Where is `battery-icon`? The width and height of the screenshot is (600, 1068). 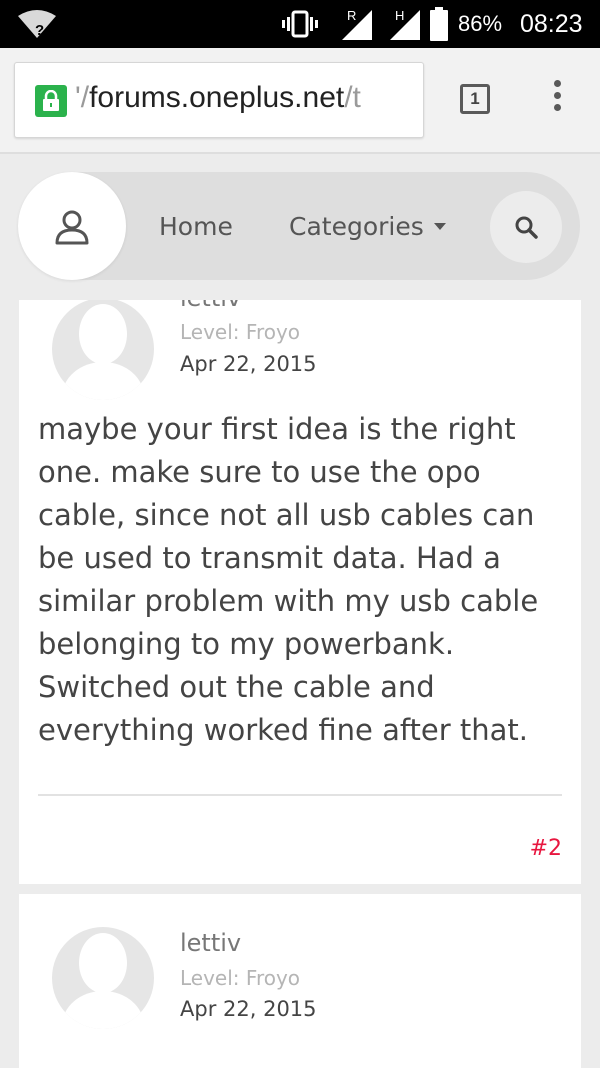
battery-icon is located at coordinates (439, 24).